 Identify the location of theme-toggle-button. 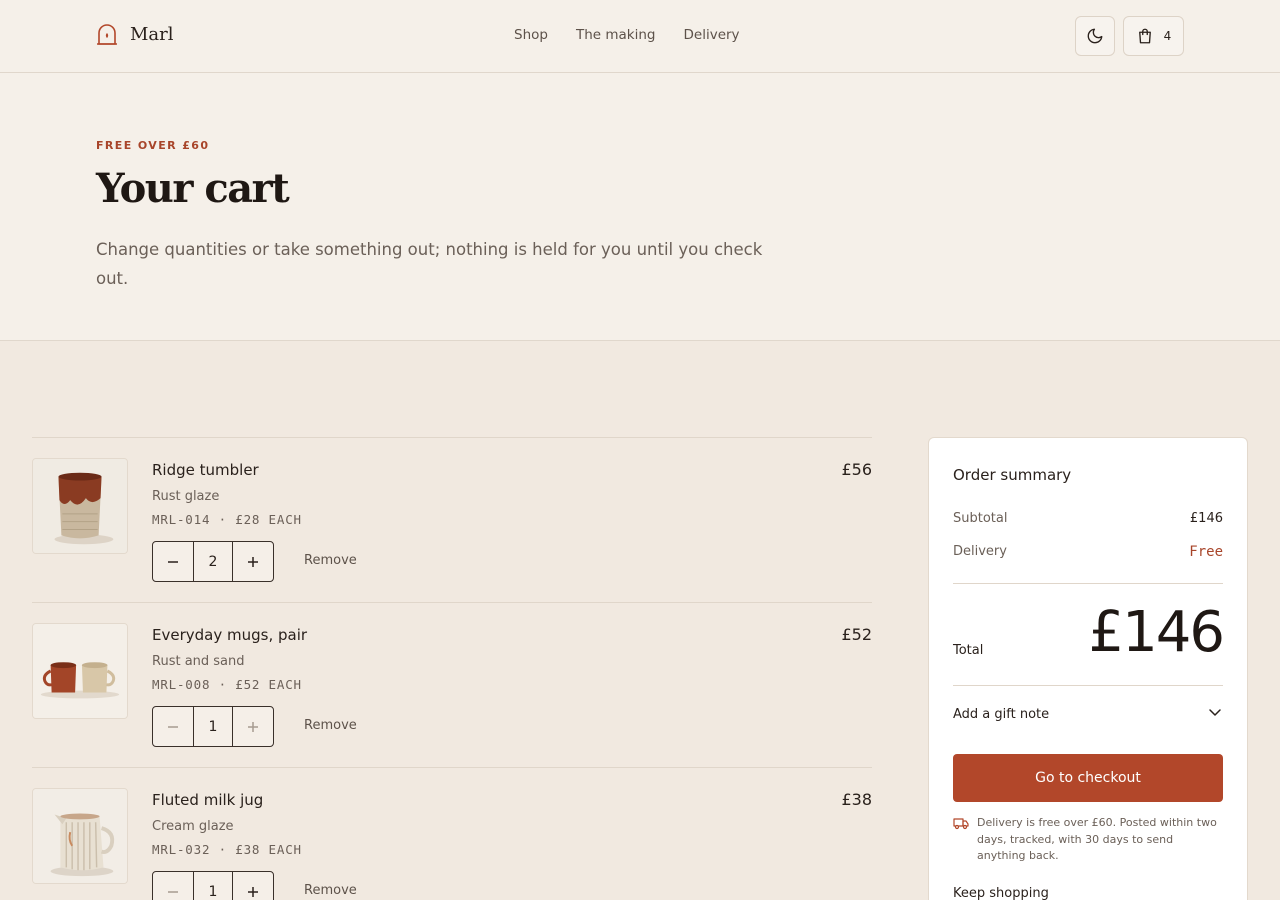
(1095, 36).